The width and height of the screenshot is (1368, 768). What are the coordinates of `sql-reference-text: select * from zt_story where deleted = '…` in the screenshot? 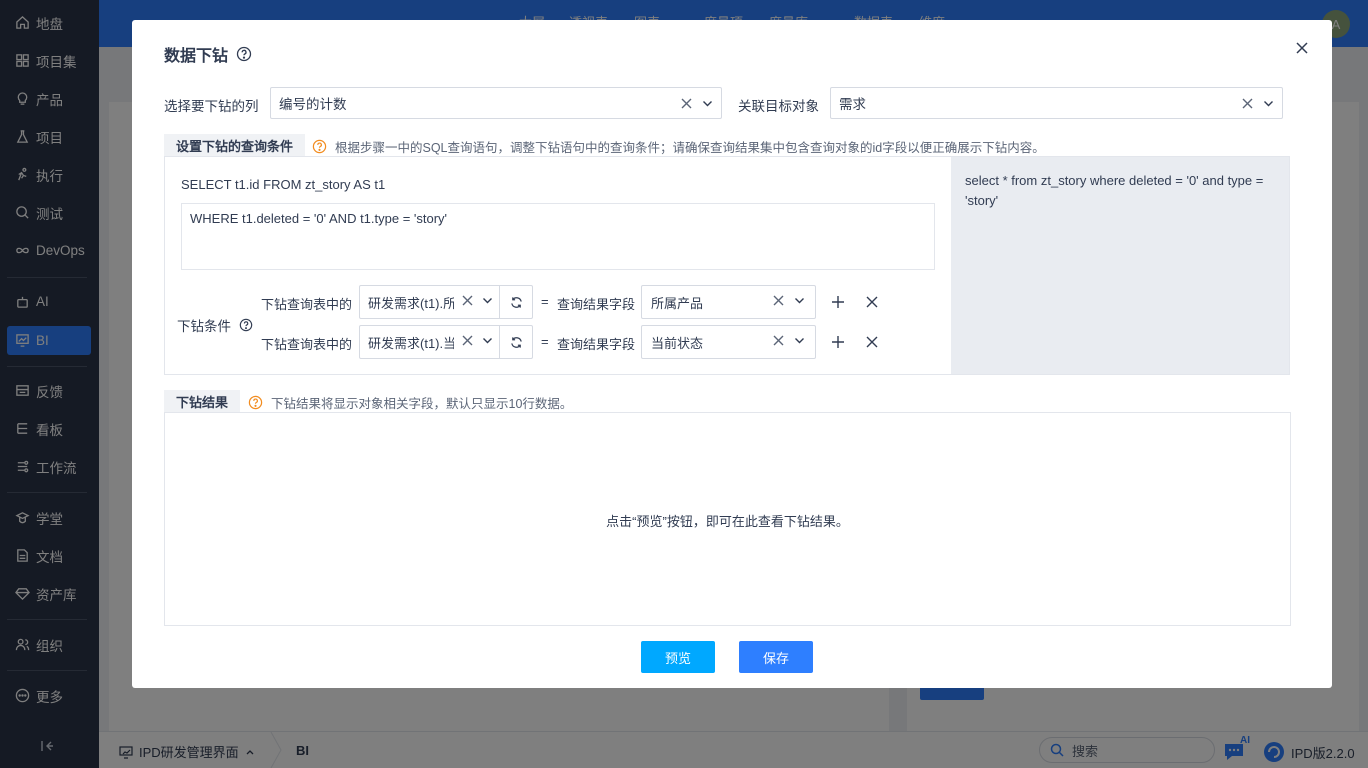 It's located at (1114, 190).